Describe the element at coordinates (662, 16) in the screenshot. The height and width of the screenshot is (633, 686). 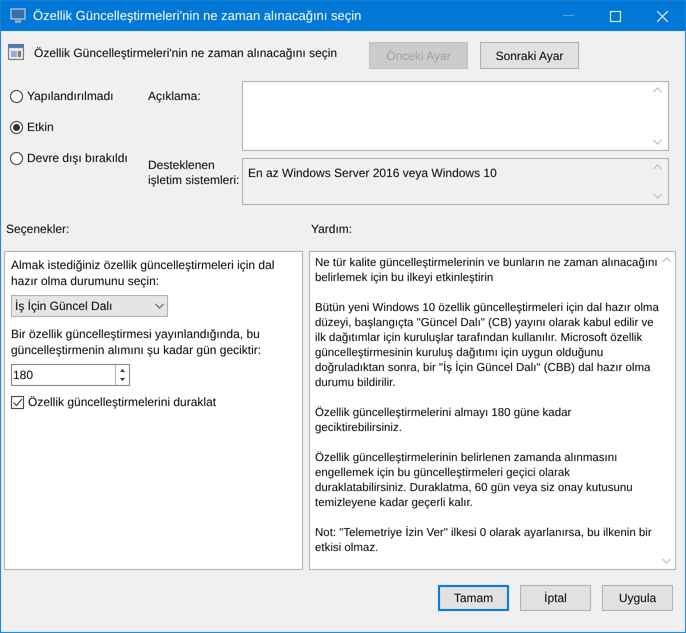
I see `close-icon` at that location.